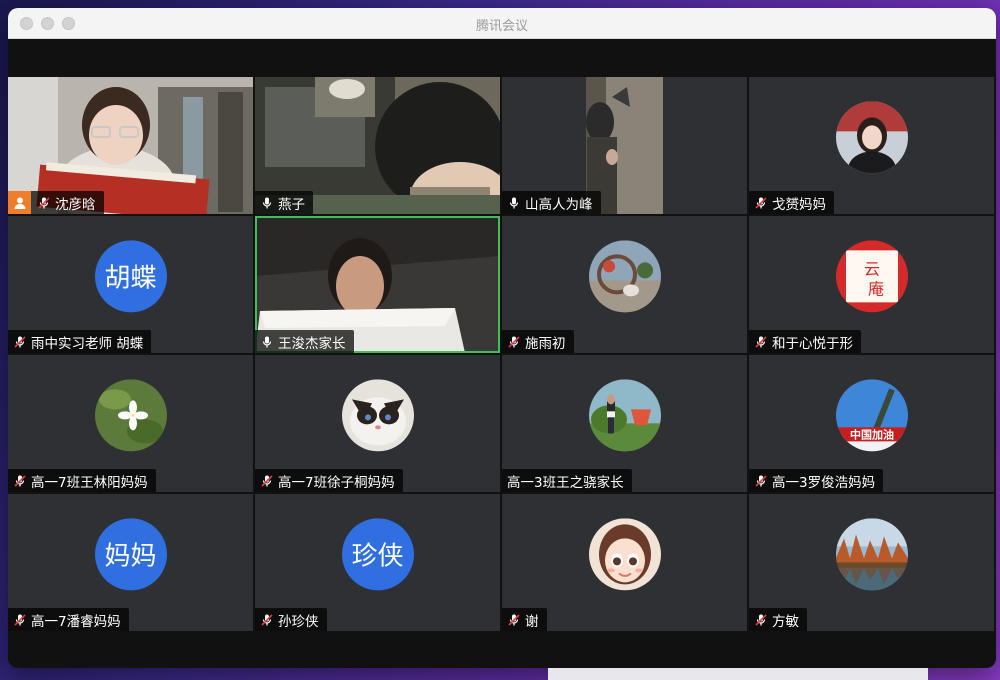 Image resolution: width=1000 pixels, height=680 pixels. Describe the element at coordinates (502, 58) in the screenshot. I see `top-toolbar` at that location.